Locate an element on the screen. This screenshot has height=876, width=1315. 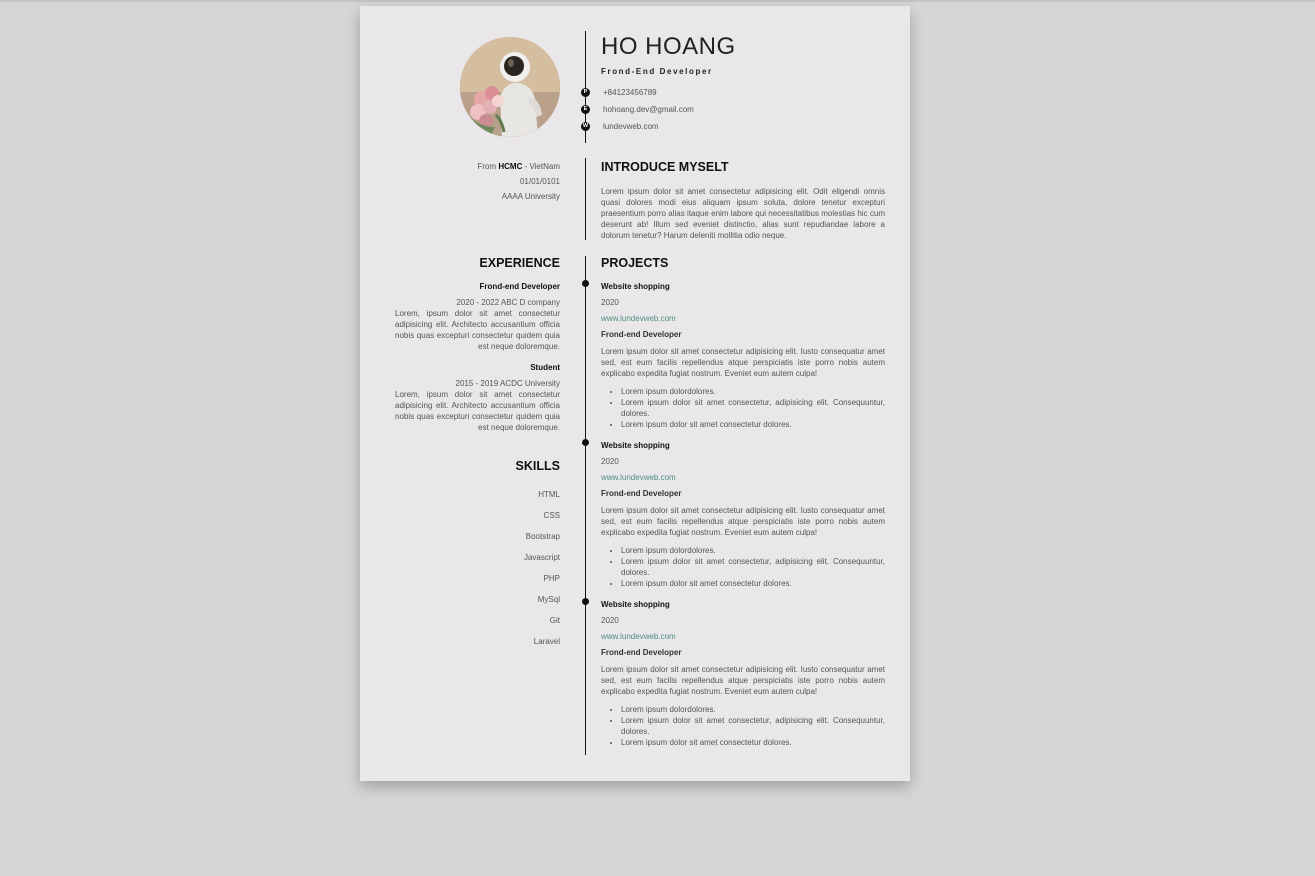
experience-title: Frond-end Developer is located at coordinates (519, 286).